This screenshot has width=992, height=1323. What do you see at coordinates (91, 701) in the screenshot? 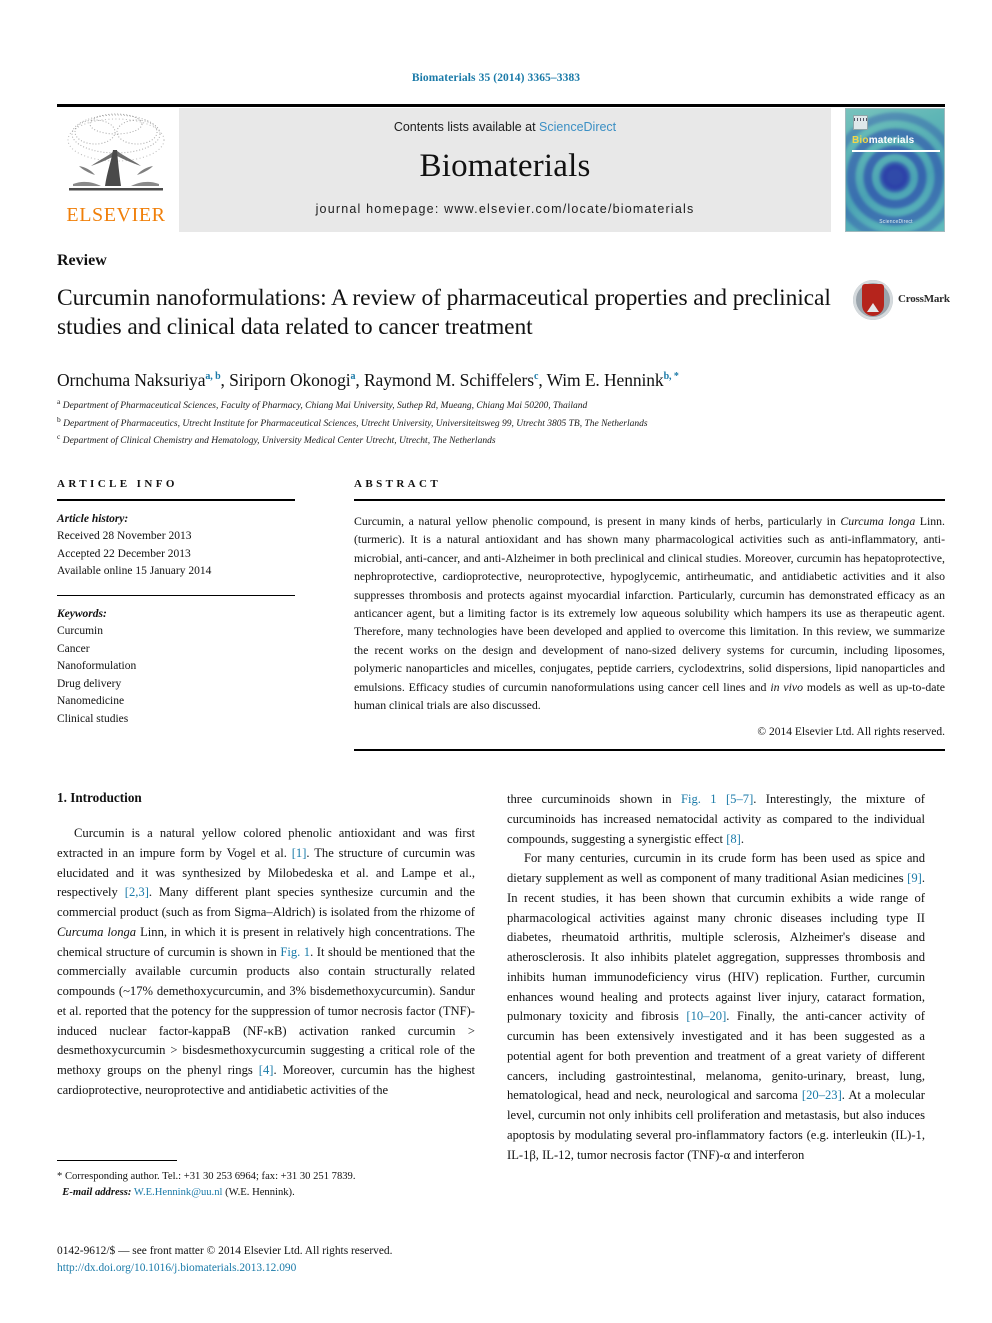
I see `keyword-4: Nanomedicine` at bounding box center [91, 701].